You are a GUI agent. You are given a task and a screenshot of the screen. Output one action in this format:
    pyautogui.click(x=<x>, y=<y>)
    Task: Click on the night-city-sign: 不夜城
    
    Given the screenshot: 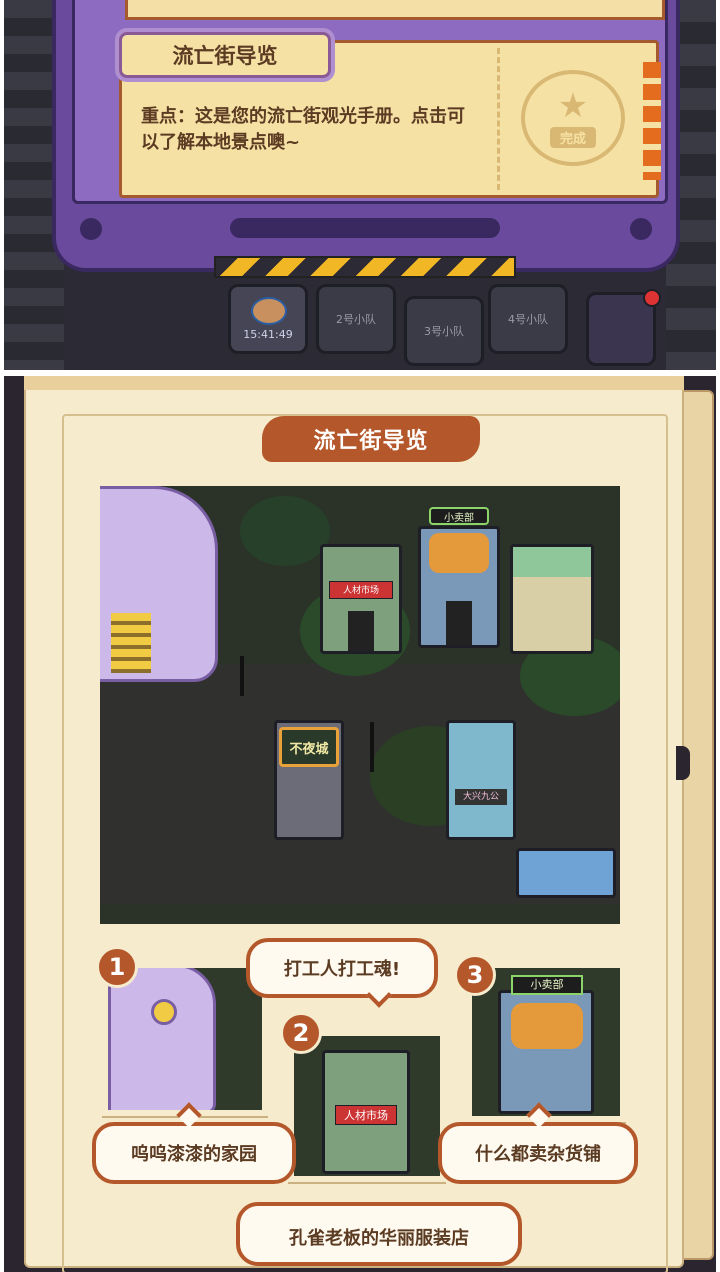 What is the action you would take?
    pyautogui.click(x=309, y=747)
    